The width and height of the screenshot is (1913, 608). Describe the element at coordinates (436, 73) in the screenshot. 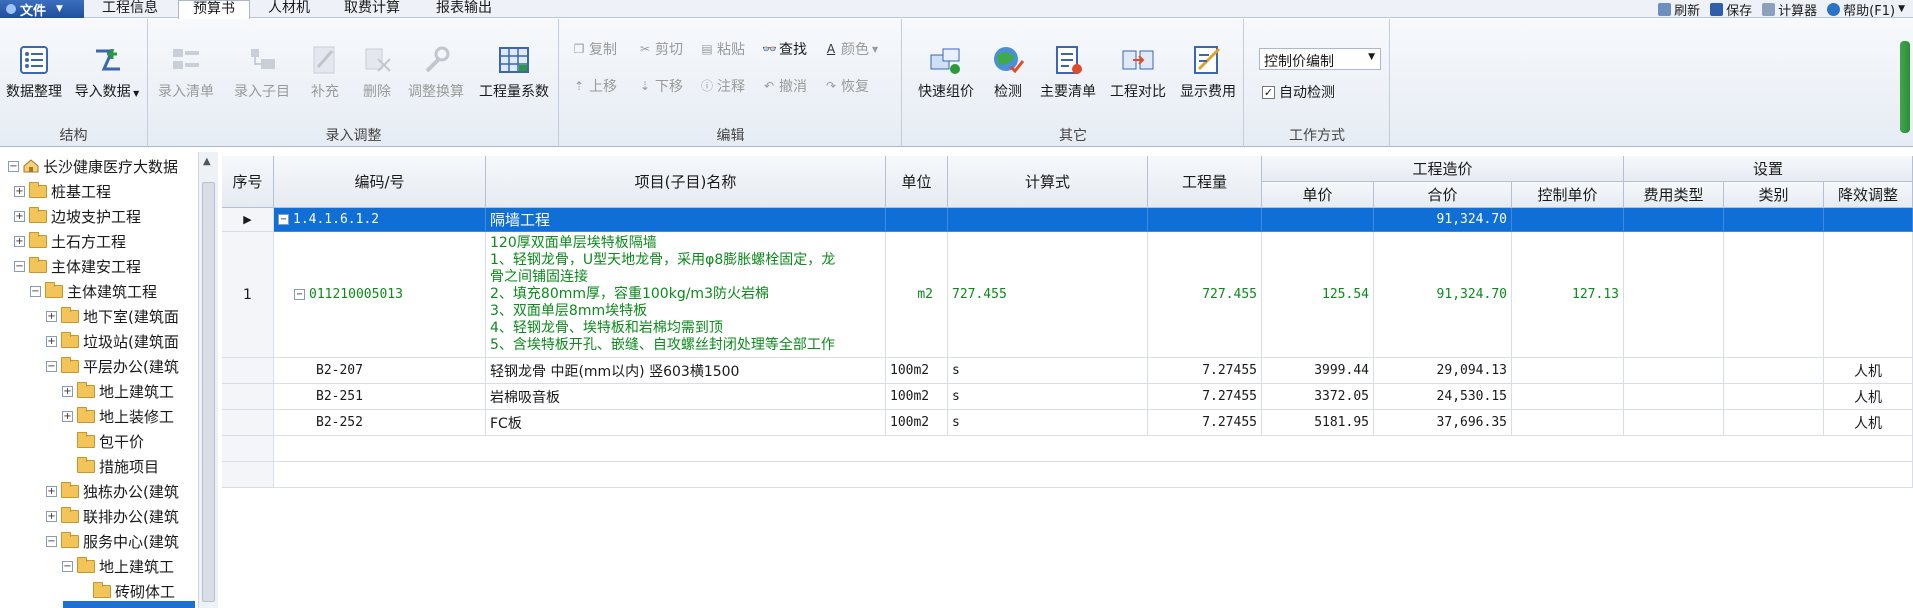

I see `adjust-convert-button: 调整换算` at that location.